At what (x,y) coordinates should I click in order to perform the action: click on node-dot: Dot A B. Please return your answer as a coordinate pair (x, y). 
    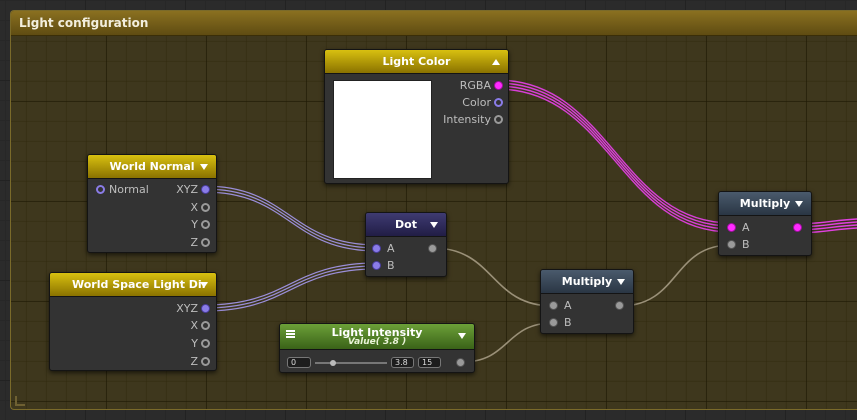
    Looking at the image, I should click on (406, 244).